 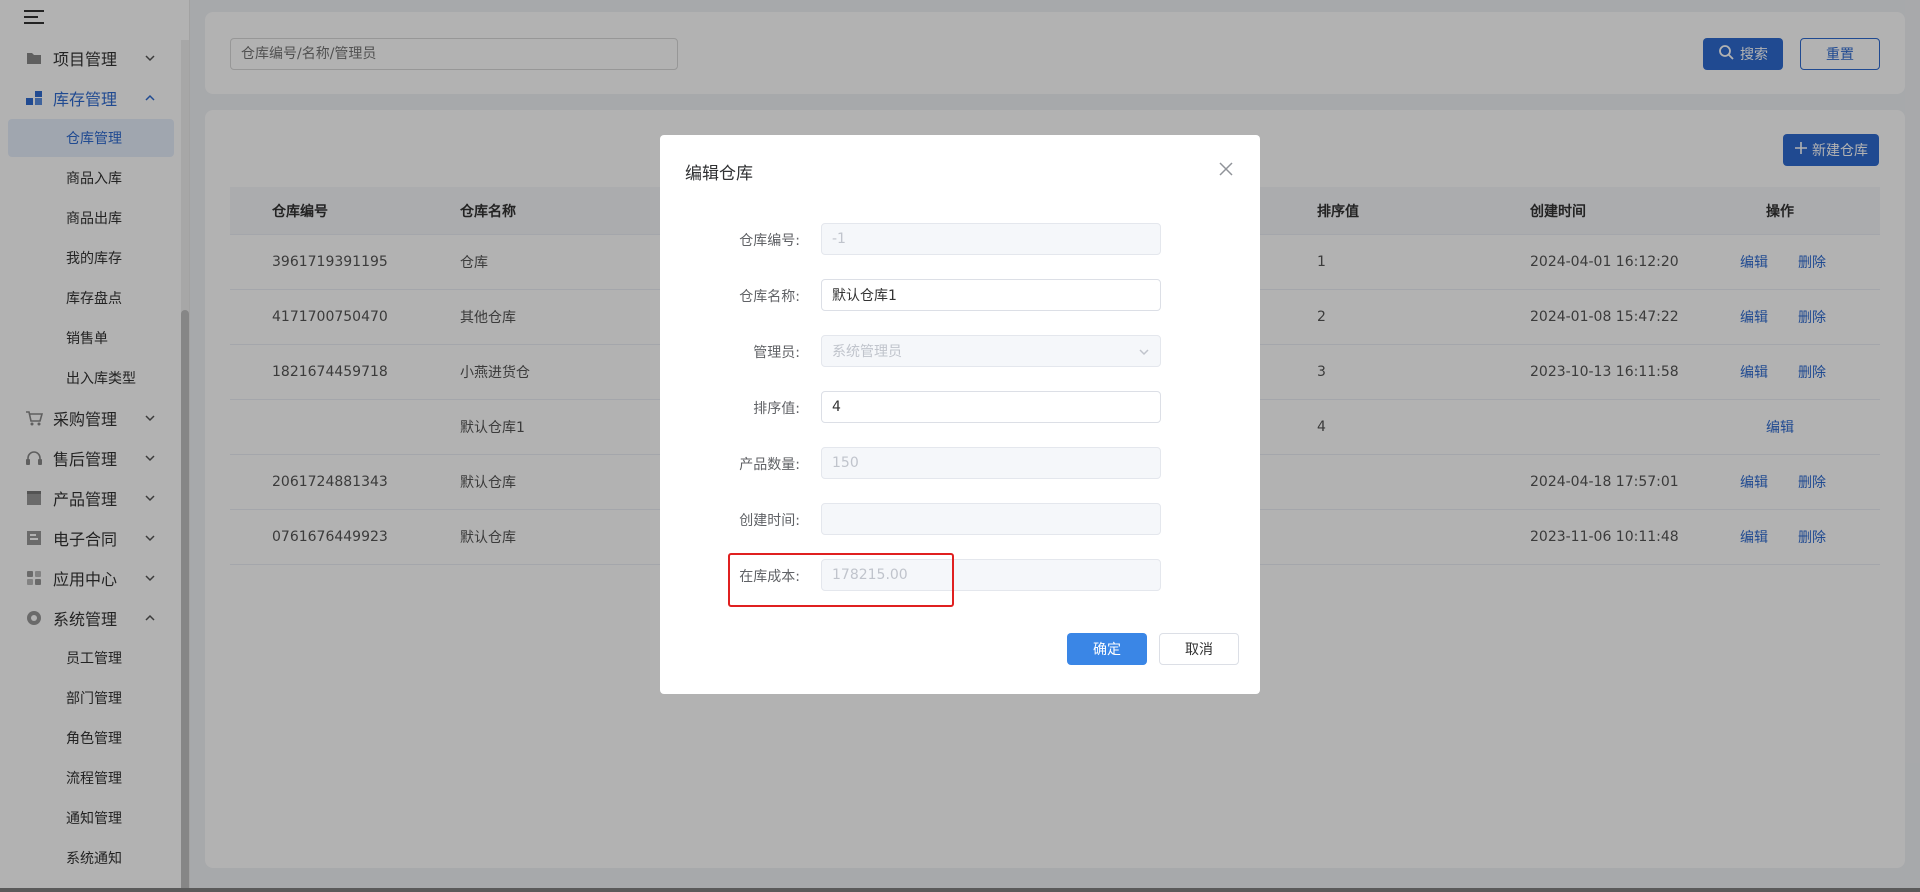 I want to click on form-row-name: 仓库名称: 默认仓库1, so click(x=960, y=295).